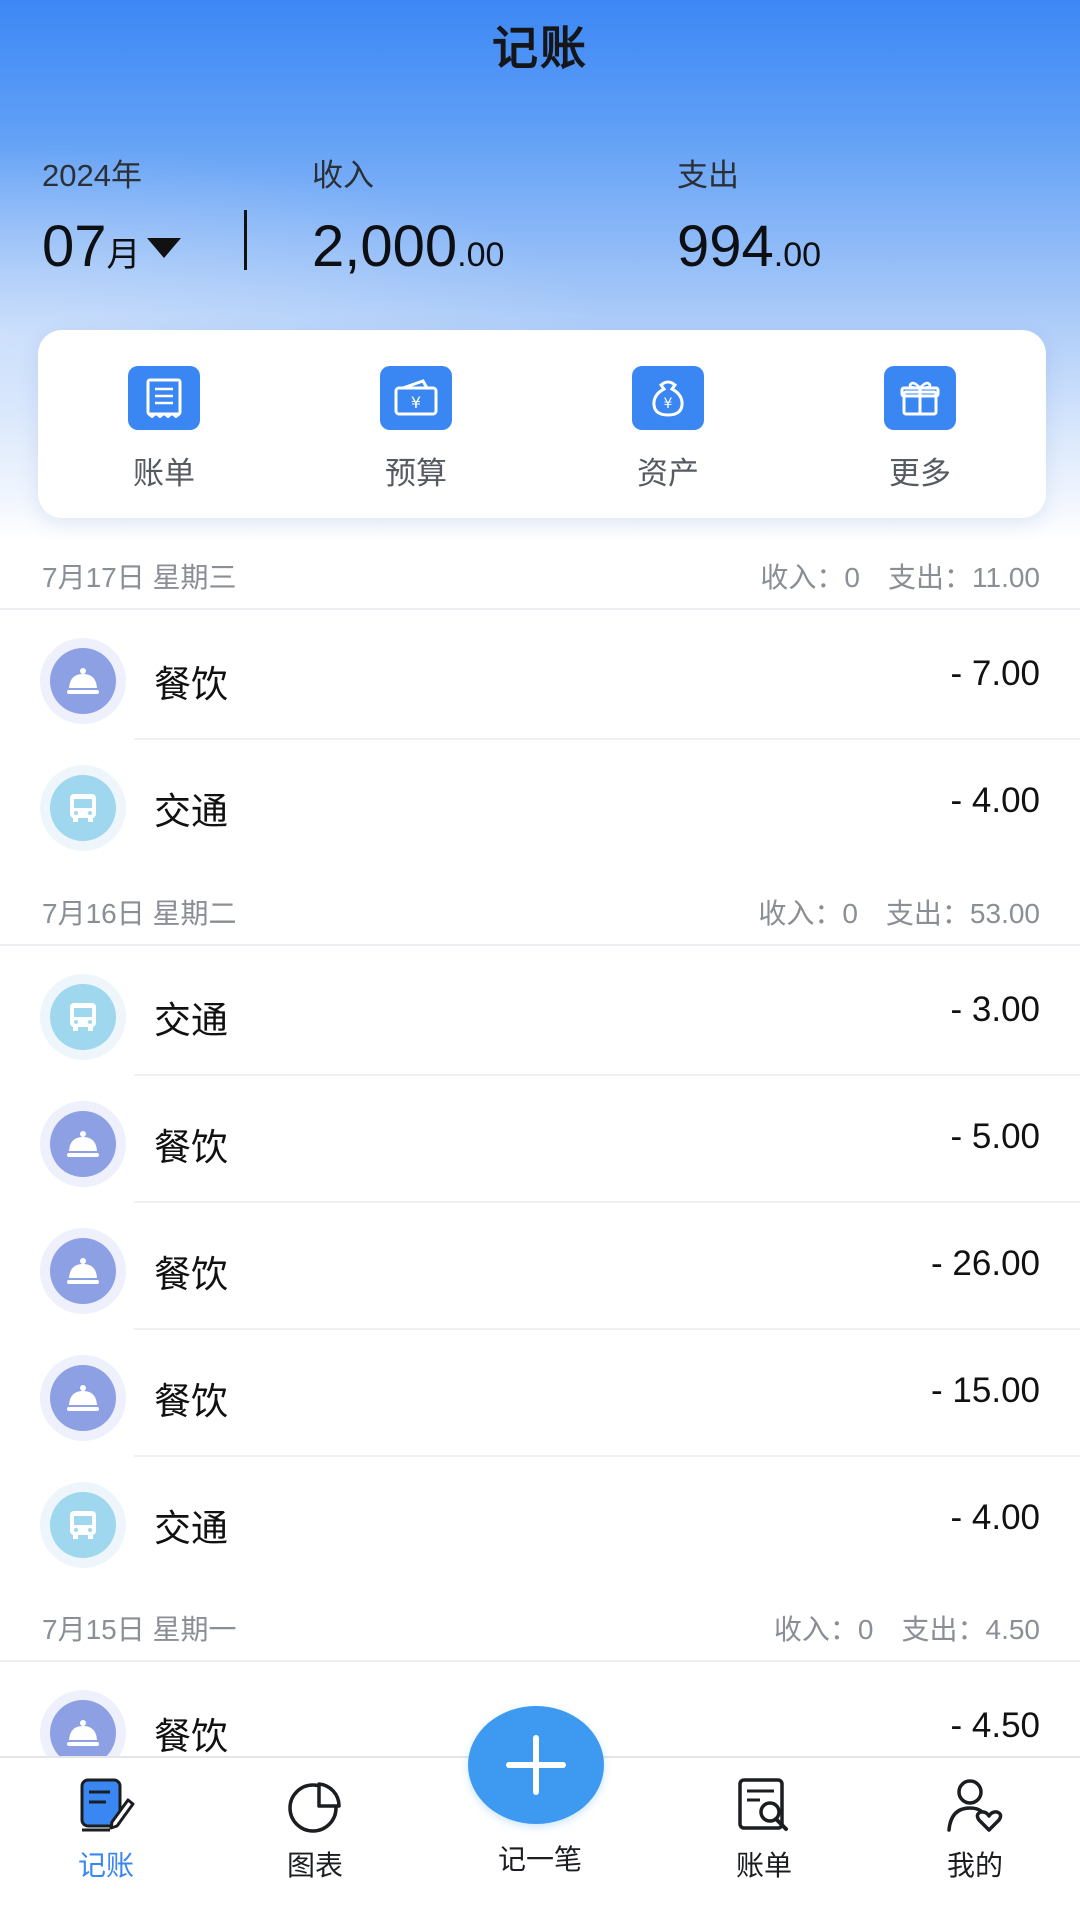 The image size is (1080, 1922). I want to click on transaction-amount: - 5.00, so click(995, 1136).